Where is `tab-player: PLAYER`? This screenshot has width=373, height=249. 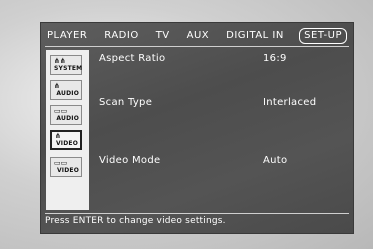 tab-player: PLAYER is located at coordinates (67, 36).